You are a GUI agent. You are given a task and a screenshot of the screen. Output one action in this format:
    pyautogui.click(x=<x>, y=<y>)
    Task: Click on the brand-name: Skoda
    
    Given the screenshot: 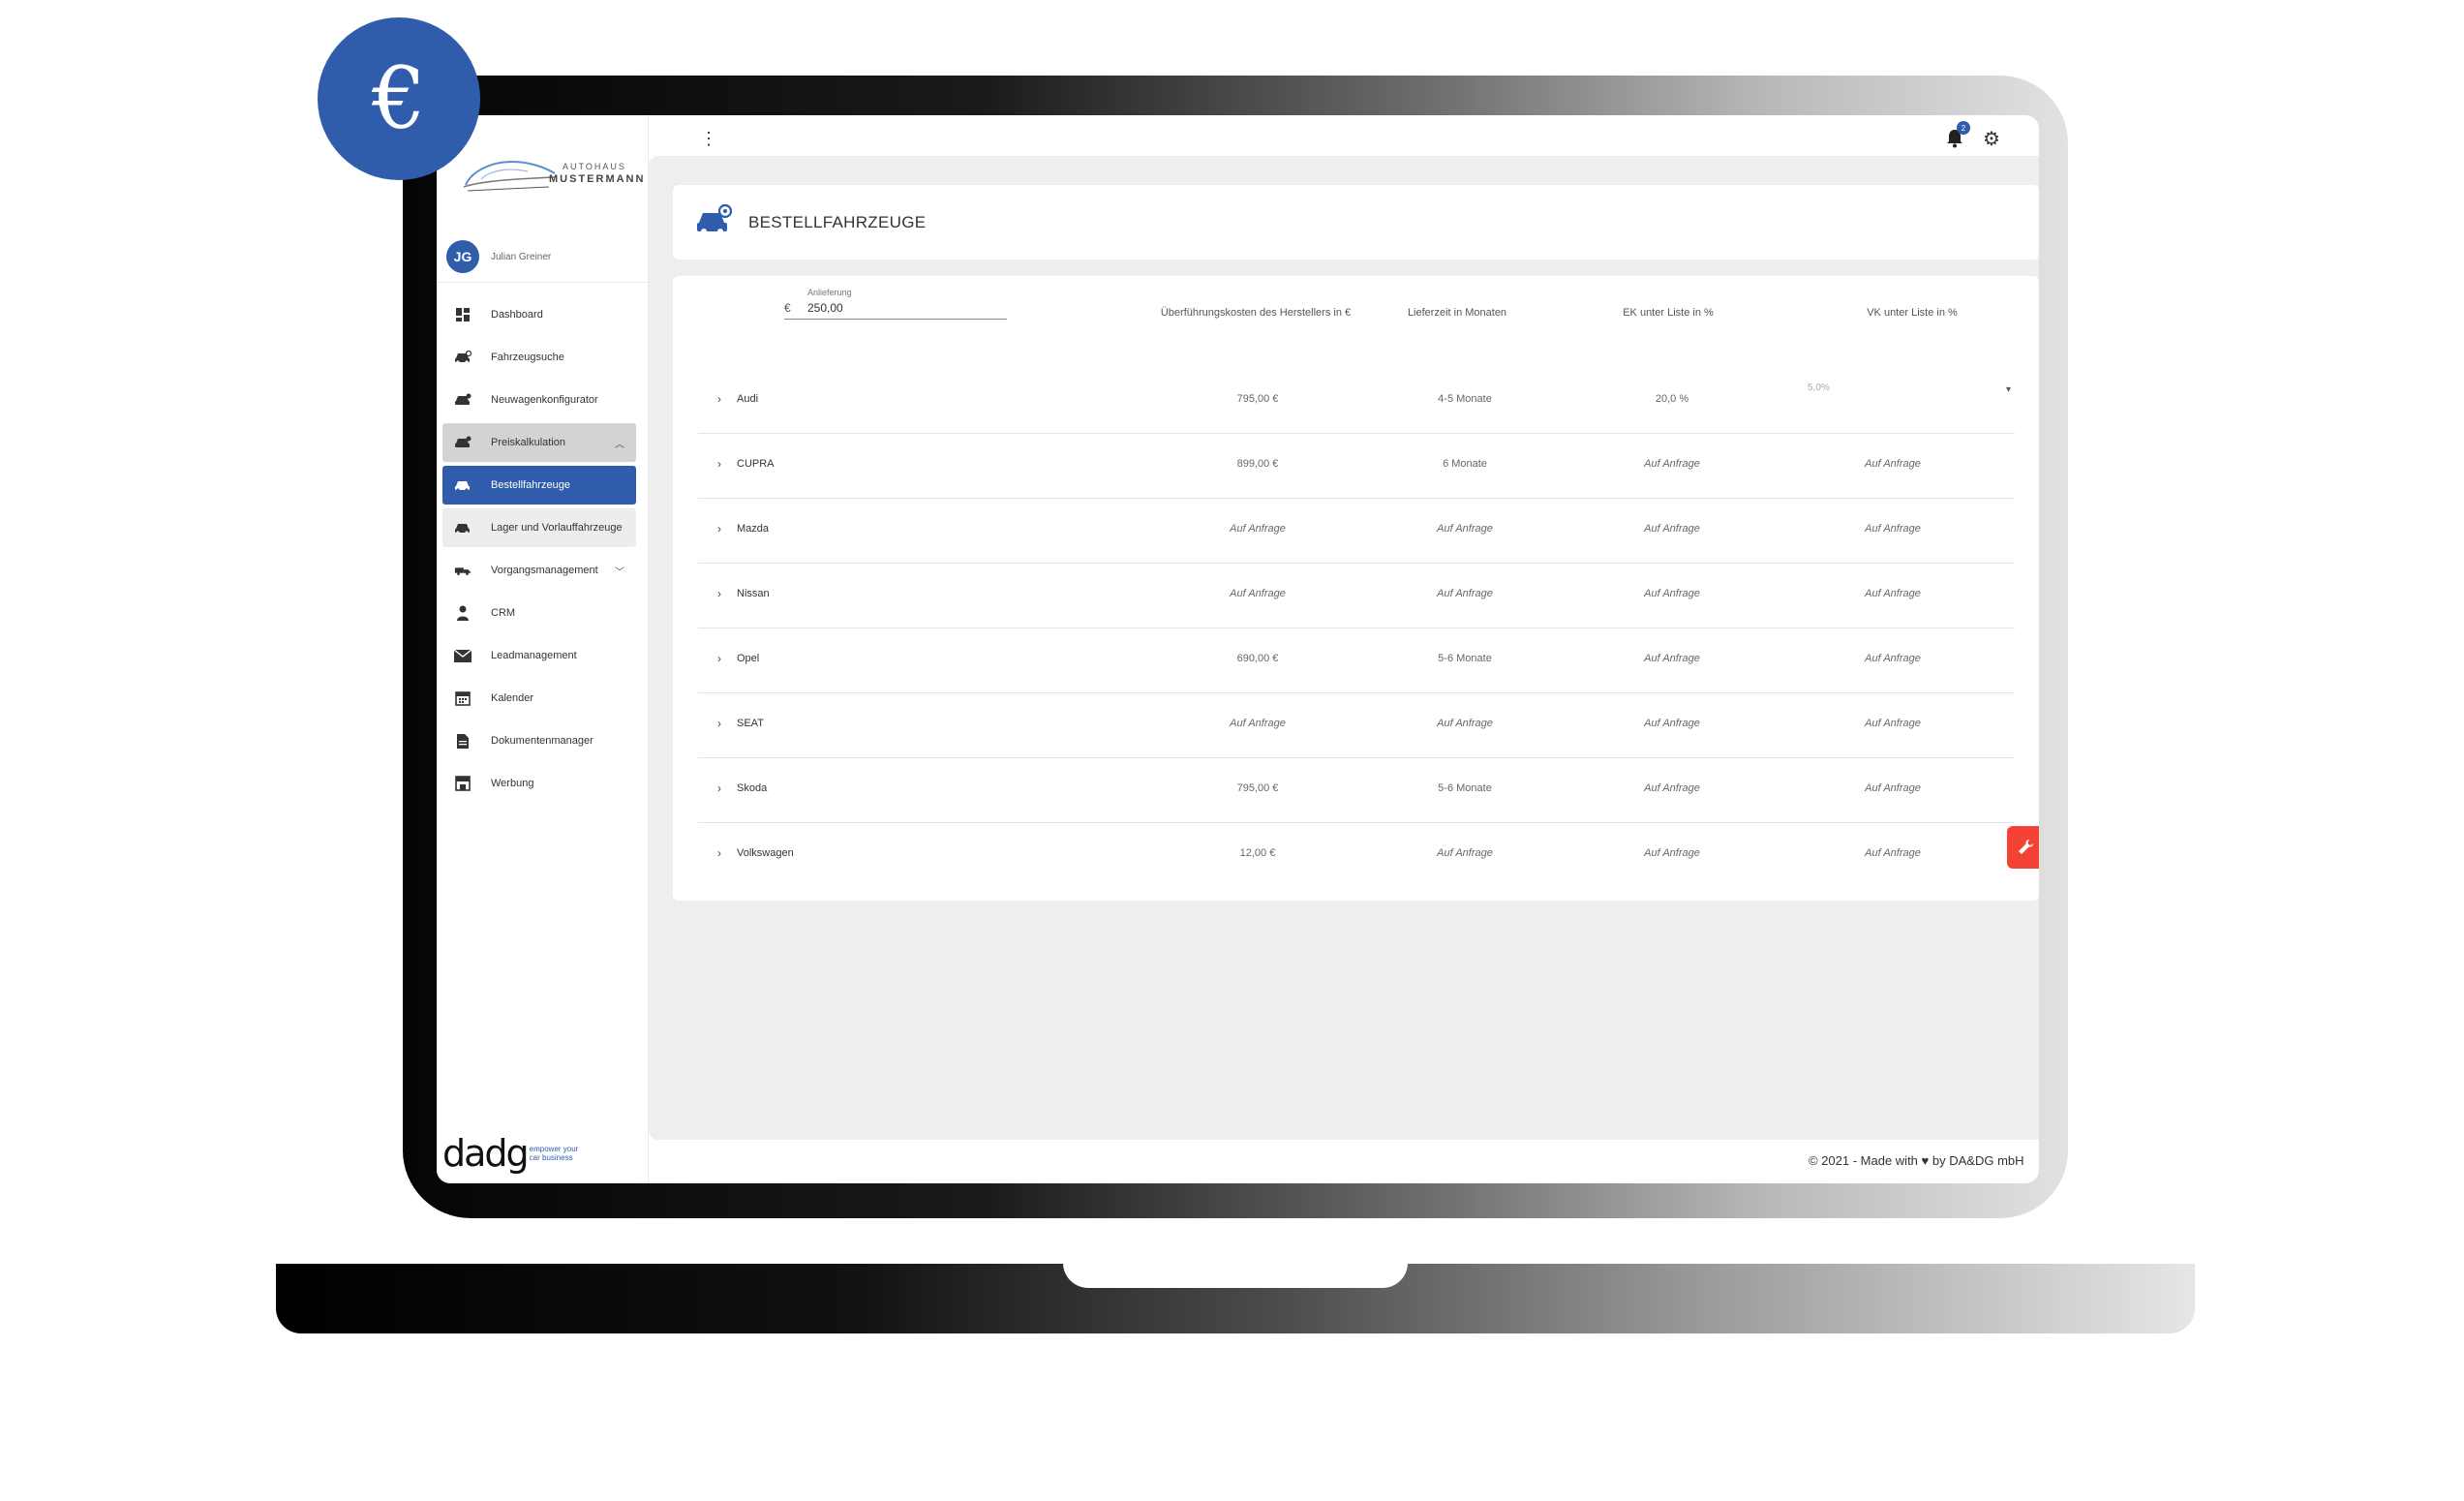 What is the action you would take?
    pyautogui.click(x=752, y=788)
    